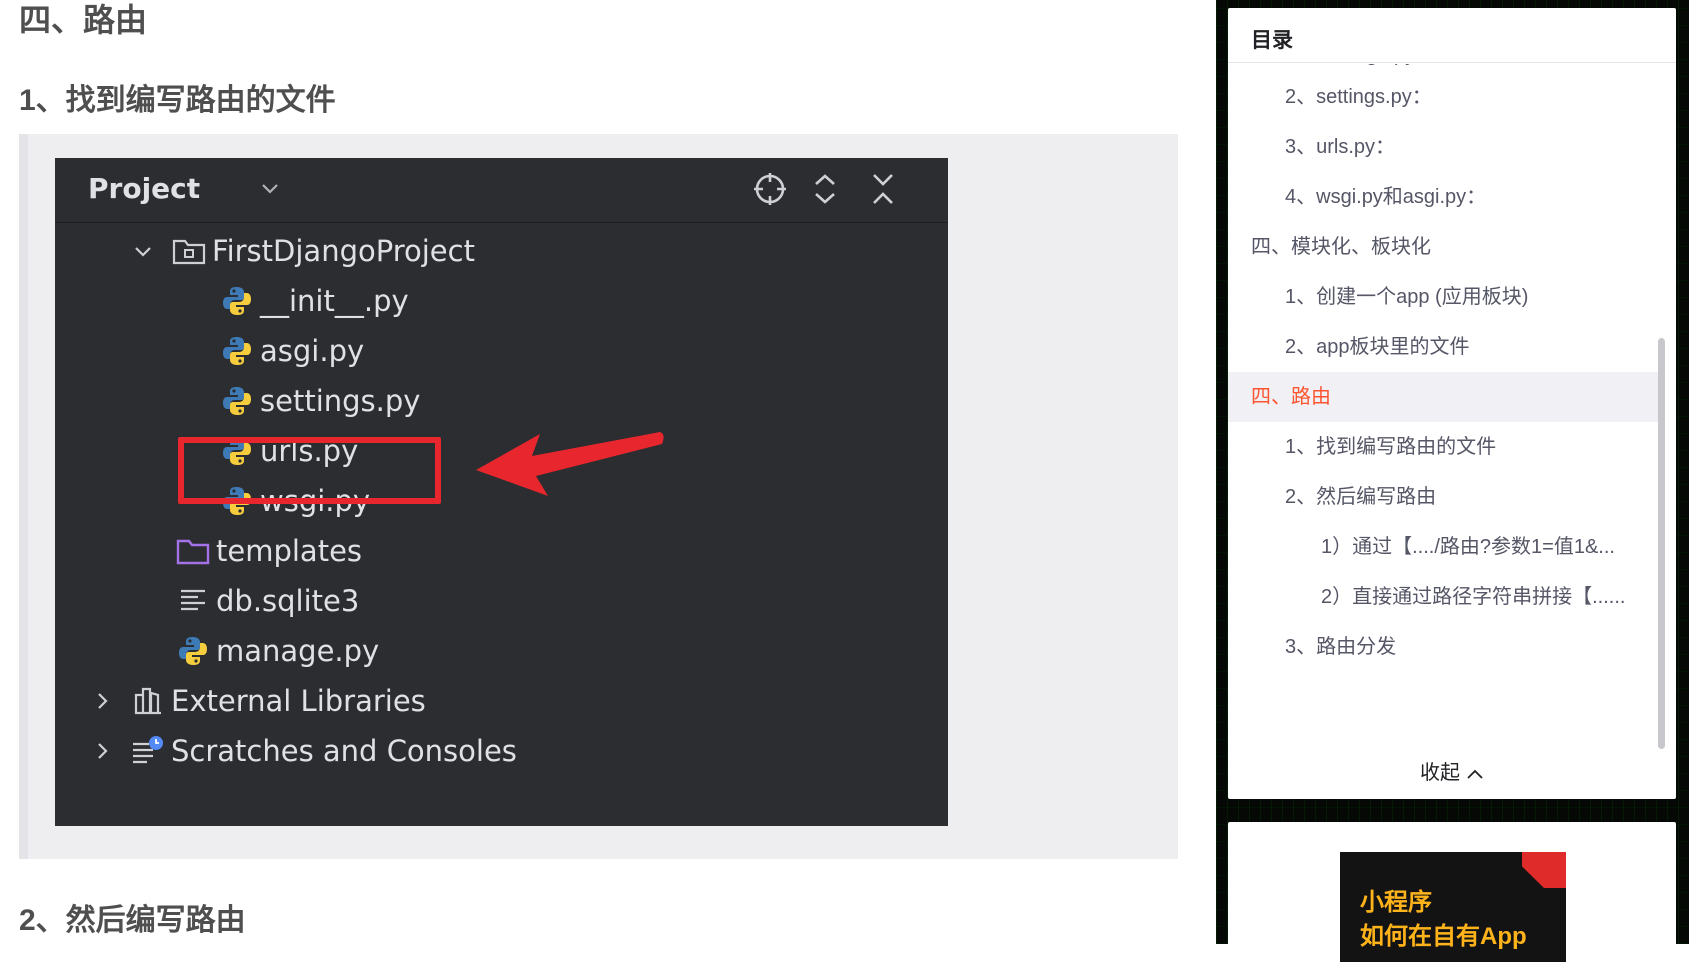 This screenshot has width=1689, height=962. I want to click on ad-banner: 小程序 如何在自有App, so click(1453, 907).